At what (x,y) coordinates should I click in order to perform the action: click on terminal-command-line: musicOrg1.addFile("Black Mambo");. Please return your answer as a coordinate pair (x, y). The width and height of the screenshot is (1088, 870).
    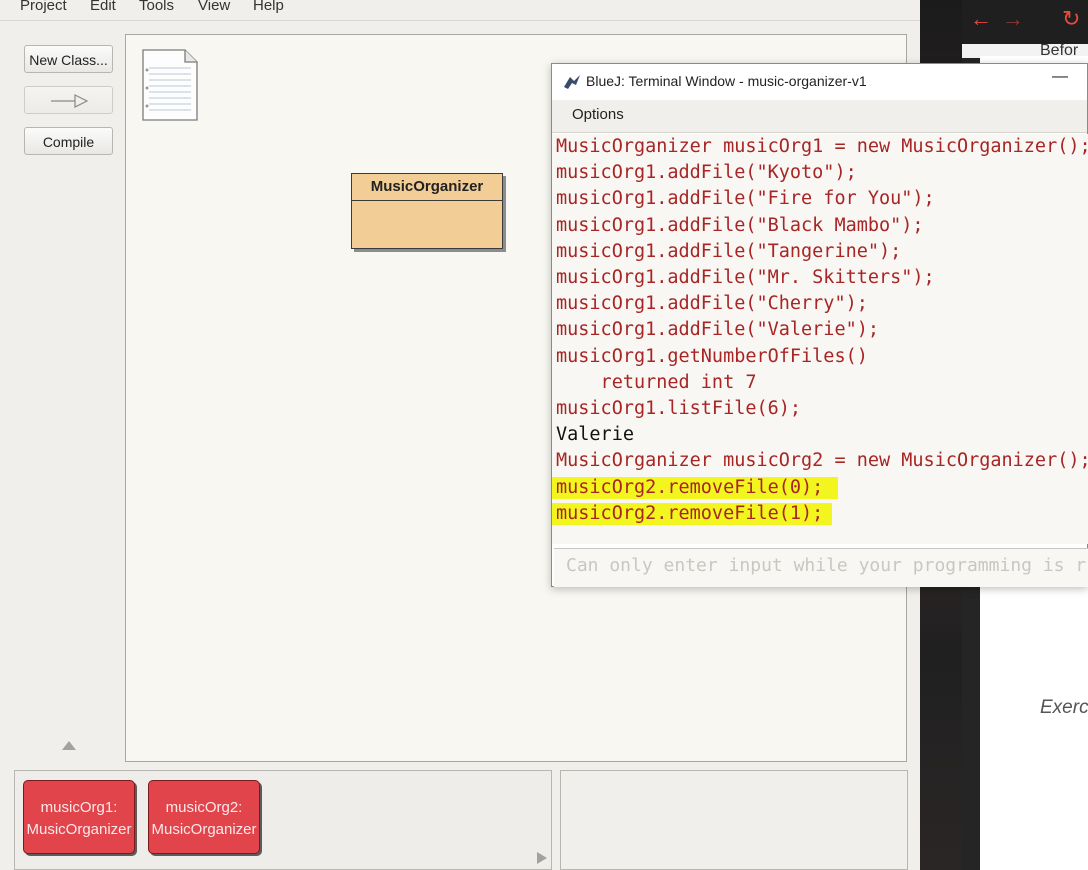
    Looking at the image, I should click on (740, 225).